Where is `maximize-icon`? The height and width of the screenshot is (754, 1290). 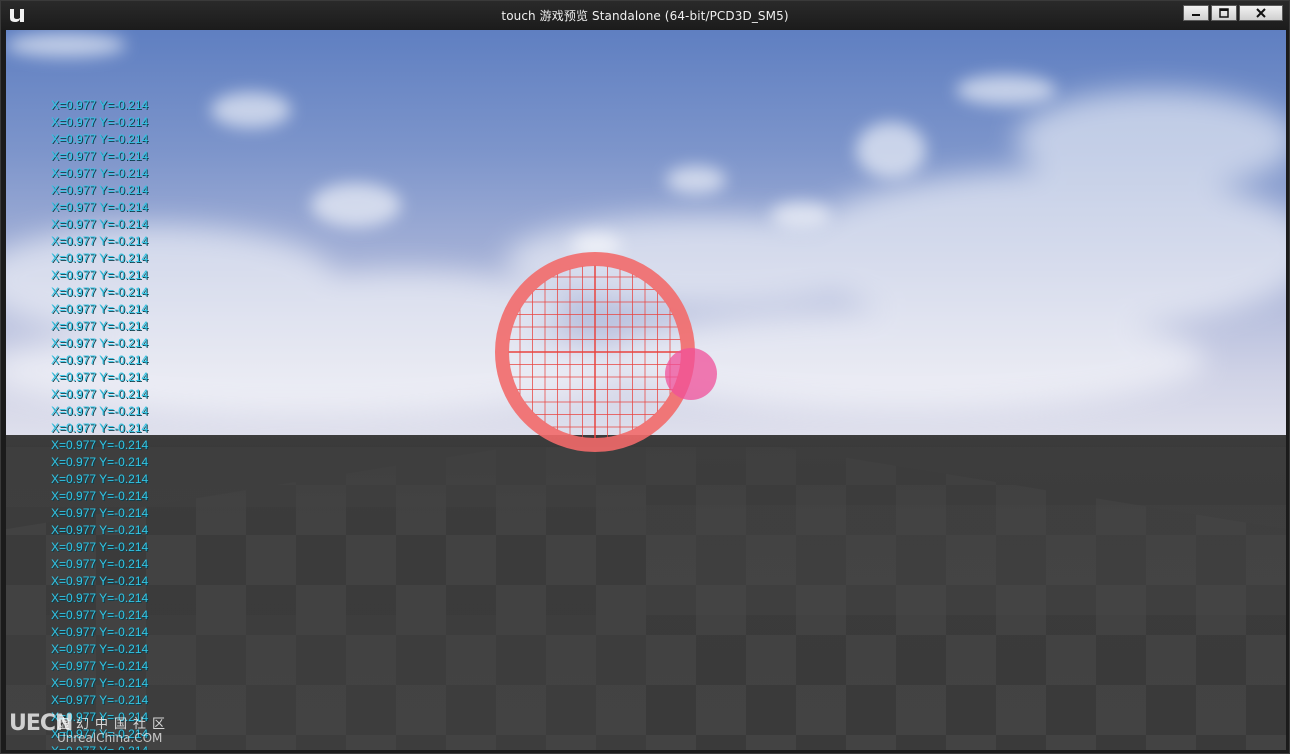
maximize-icon is located at coordinates (1224, 13).